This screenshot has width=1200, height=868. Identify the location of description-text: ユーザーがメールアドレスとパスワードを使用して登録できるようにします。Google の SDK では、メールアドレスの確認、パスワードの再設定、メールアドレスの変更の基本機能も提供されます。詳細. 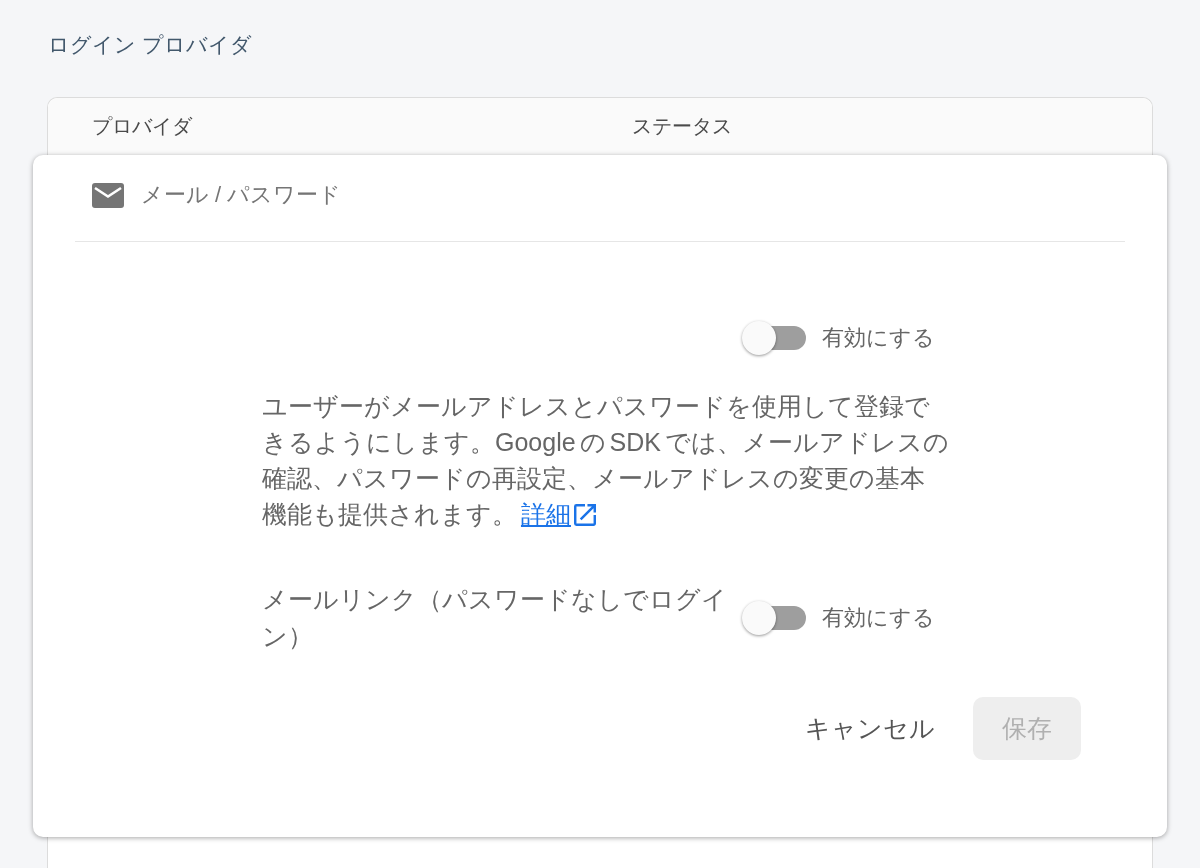
(605, 460).